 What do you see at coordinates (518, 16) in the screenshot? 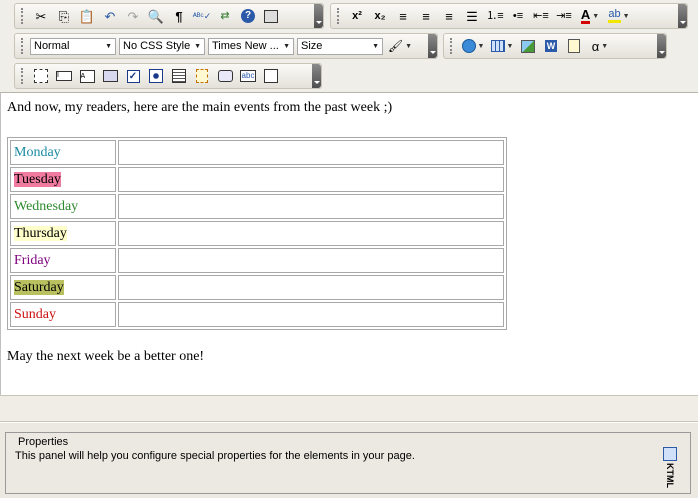
I see `unordered-list-icon: •≡` at bounding box center [518, 16].